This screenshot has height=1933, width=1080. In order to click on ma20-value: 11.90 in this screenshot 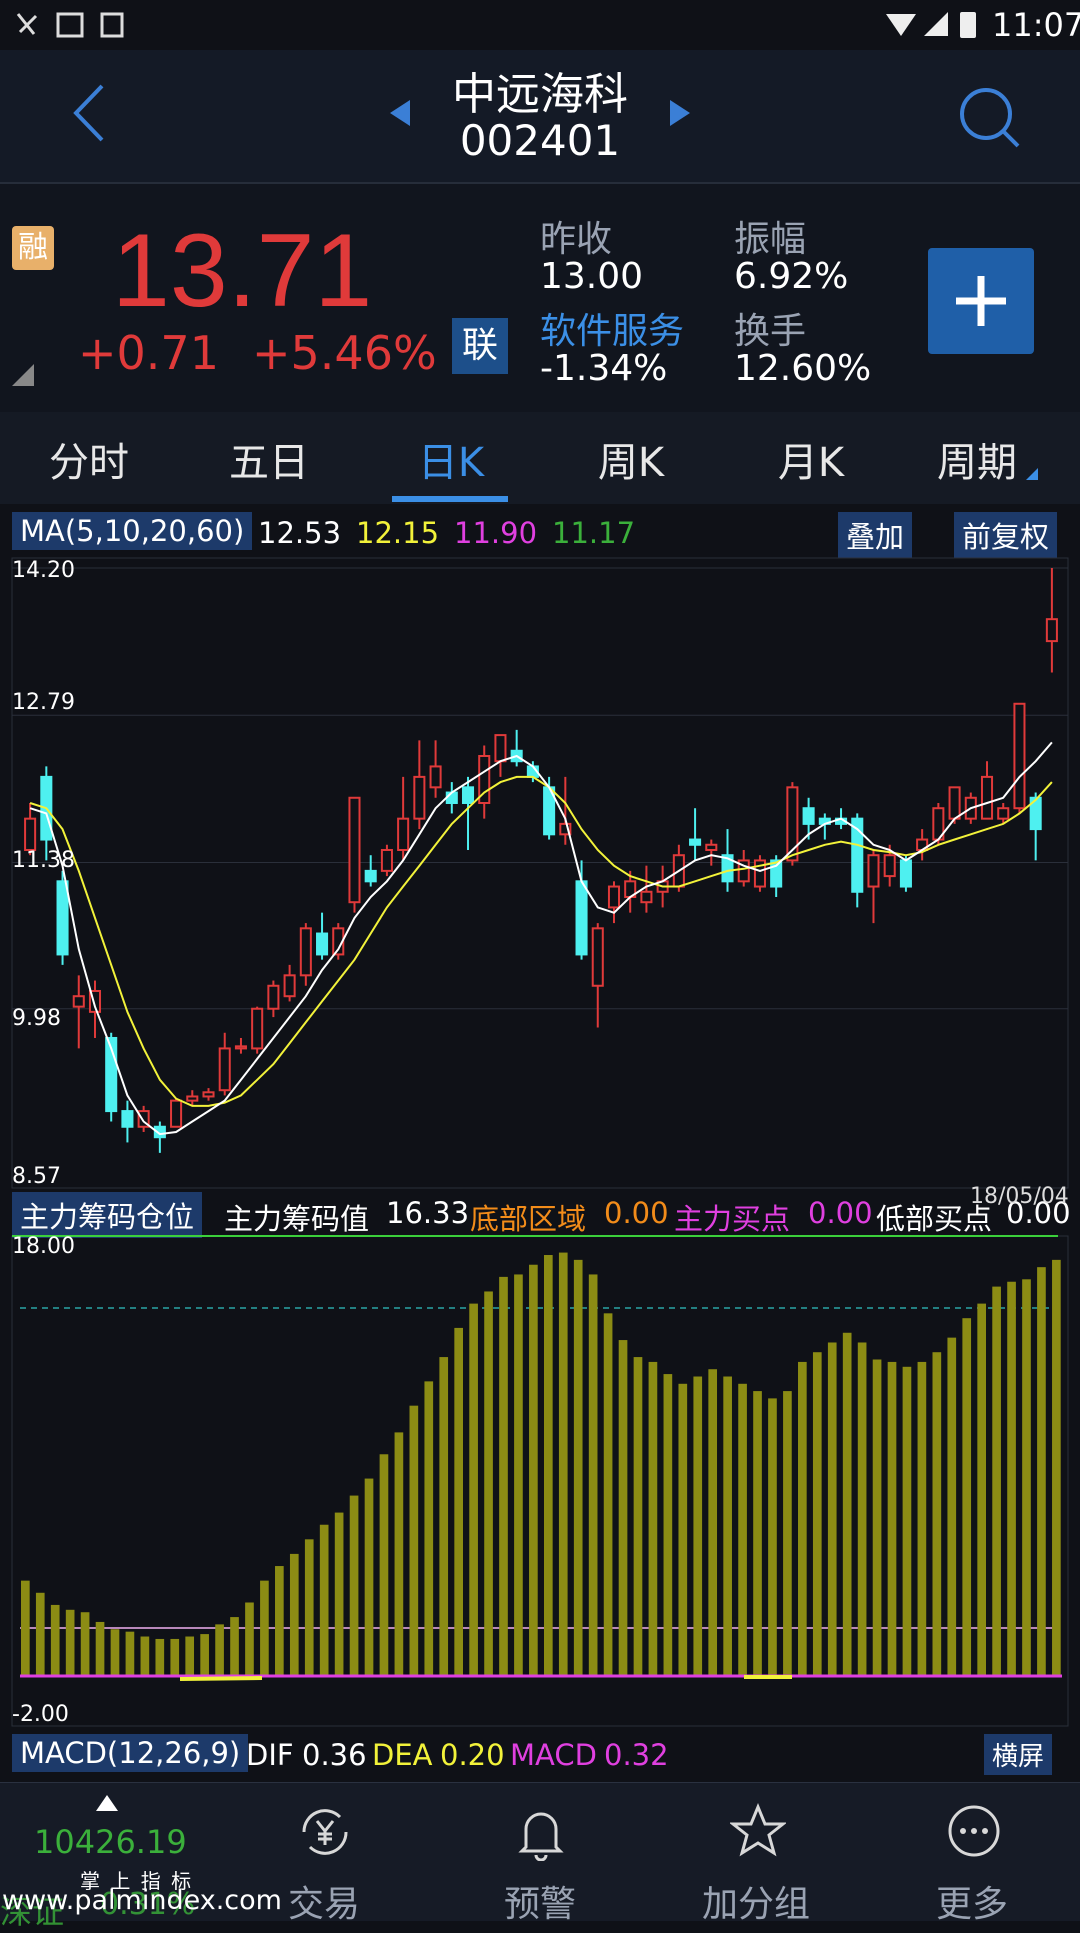, I will do `click(496, 533)`.